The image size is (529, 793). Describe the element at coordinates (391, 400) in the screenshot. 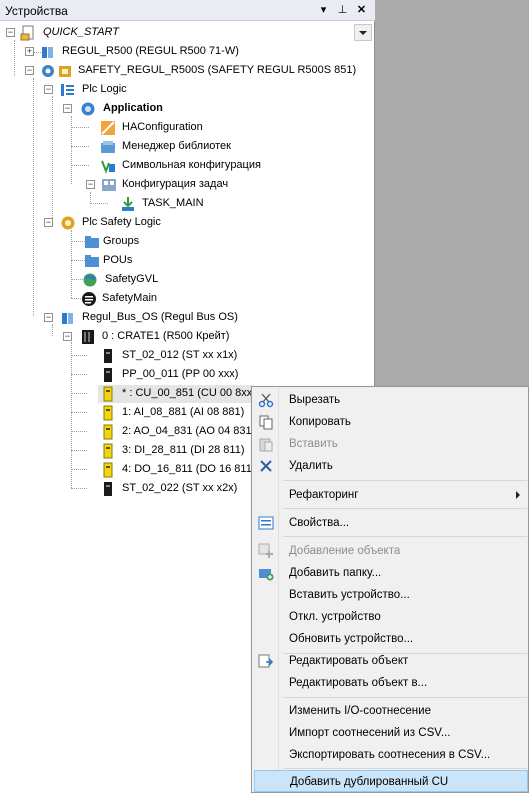

I see `menu-item-cut: Вырезать` at that location.